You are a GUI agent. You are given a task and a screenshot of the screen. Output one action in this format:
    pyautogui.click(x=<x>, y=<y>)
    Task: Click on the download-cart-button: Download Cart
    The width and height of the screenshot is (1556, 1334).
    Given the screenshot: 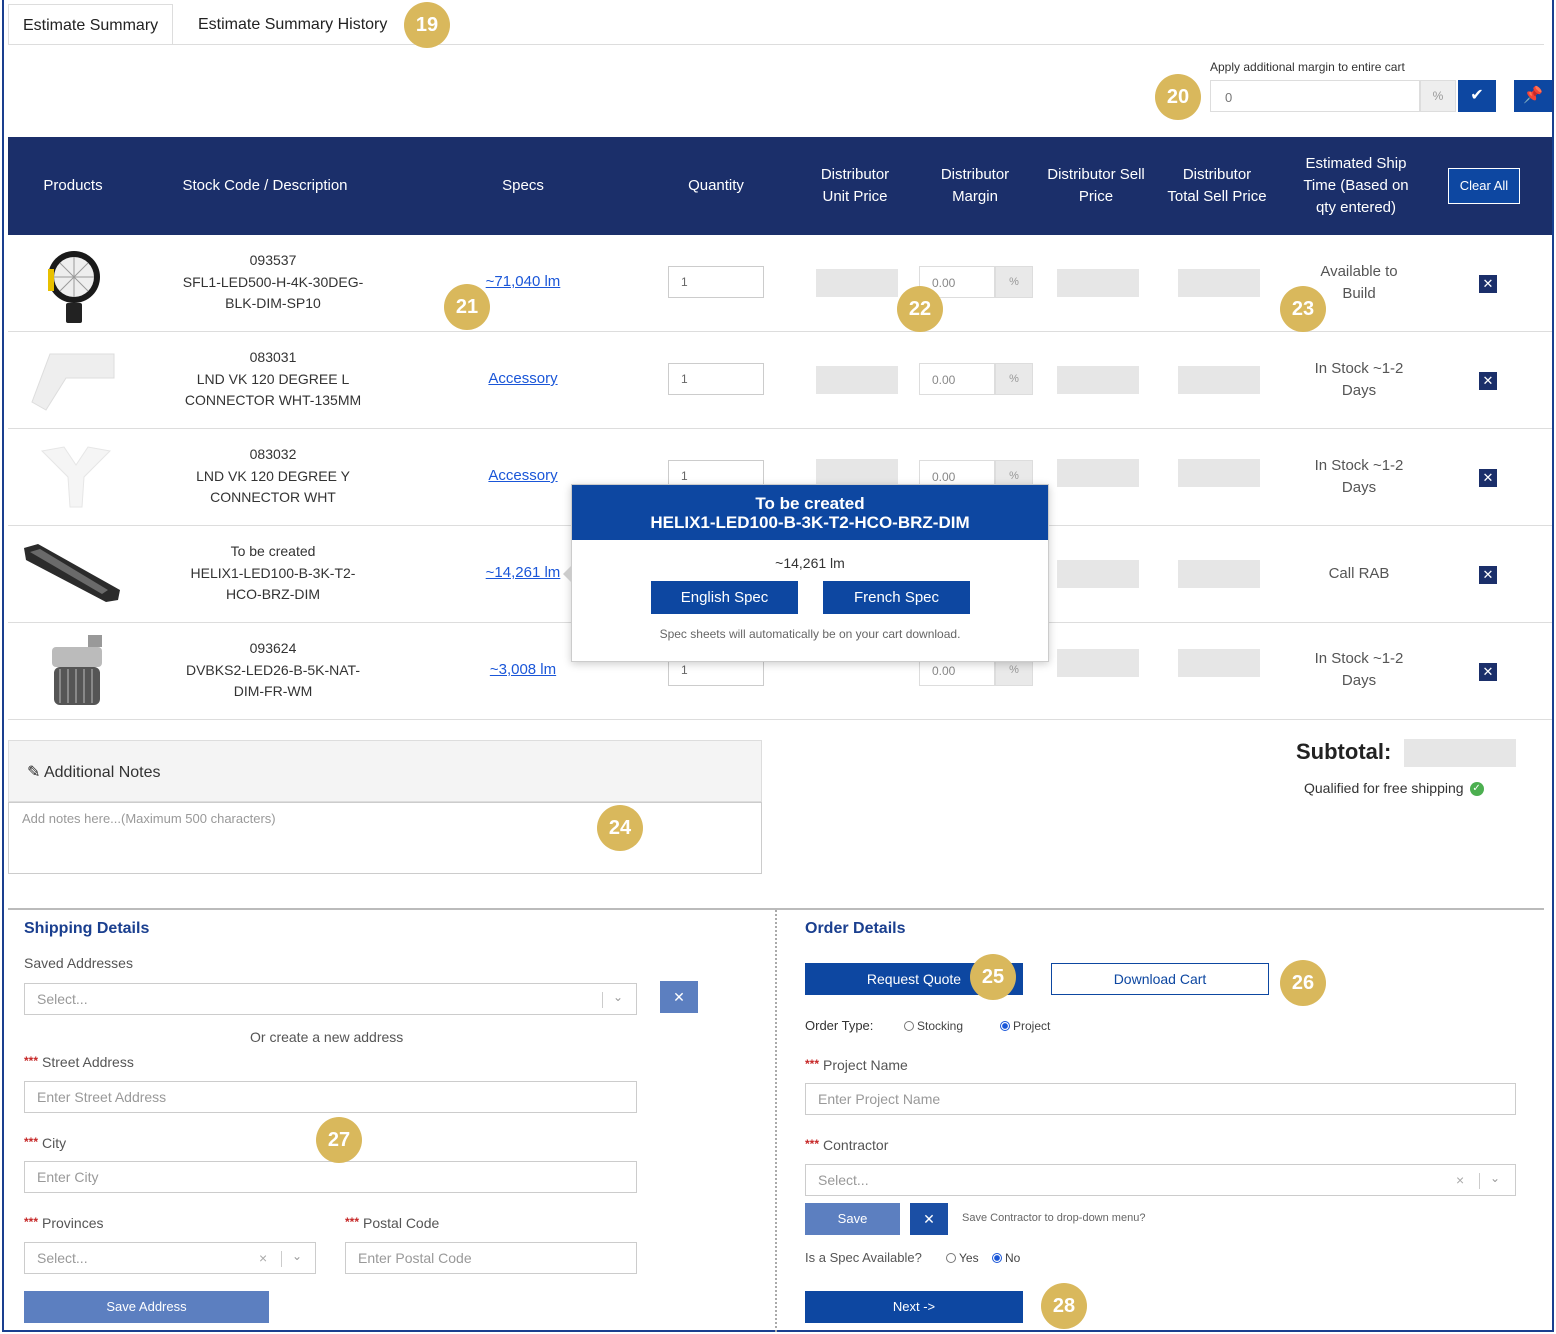 What is the action you would take?
    pyautogui.click(x=1160, y=979)
    